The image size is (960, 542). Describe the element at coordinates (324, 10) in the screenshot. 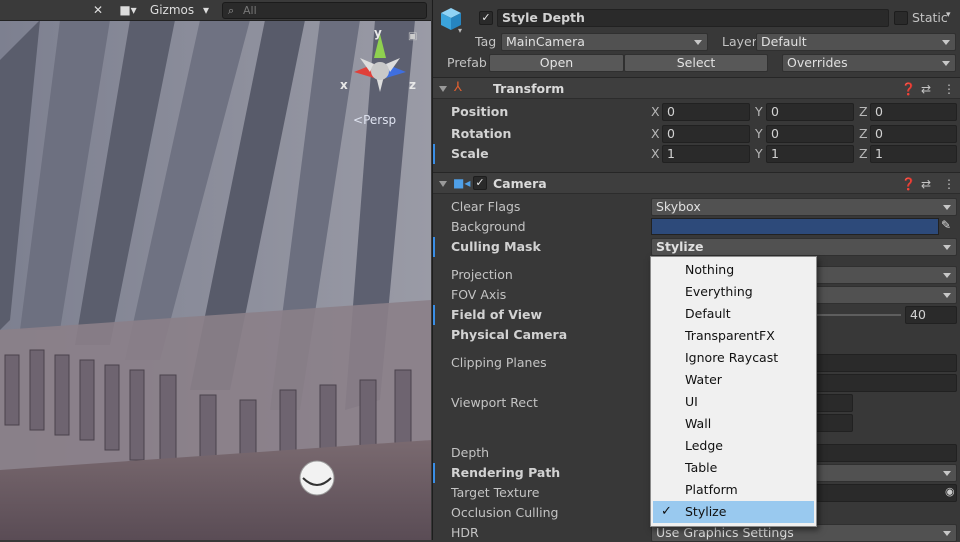

I see `search-input: ⌕ All` at that location.